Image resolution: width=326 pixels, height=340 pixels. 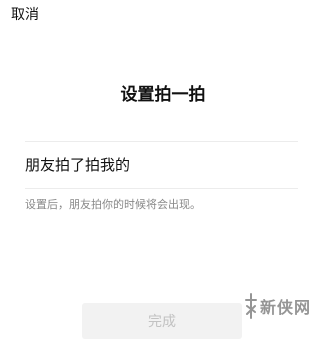 What do you see at coordinates (113, 204) in the screenshot?
I see `hint-text: 设置后，朋友拍你的时候将会出现。` at bounding box center [113, 204].